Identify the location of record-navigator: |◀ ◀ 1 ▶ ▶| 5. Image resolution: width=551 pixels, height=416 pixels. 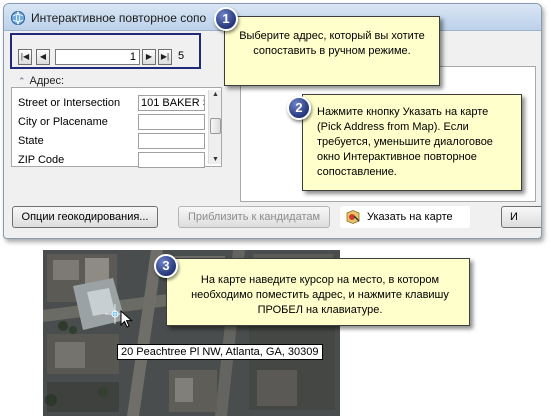
(105, 51).